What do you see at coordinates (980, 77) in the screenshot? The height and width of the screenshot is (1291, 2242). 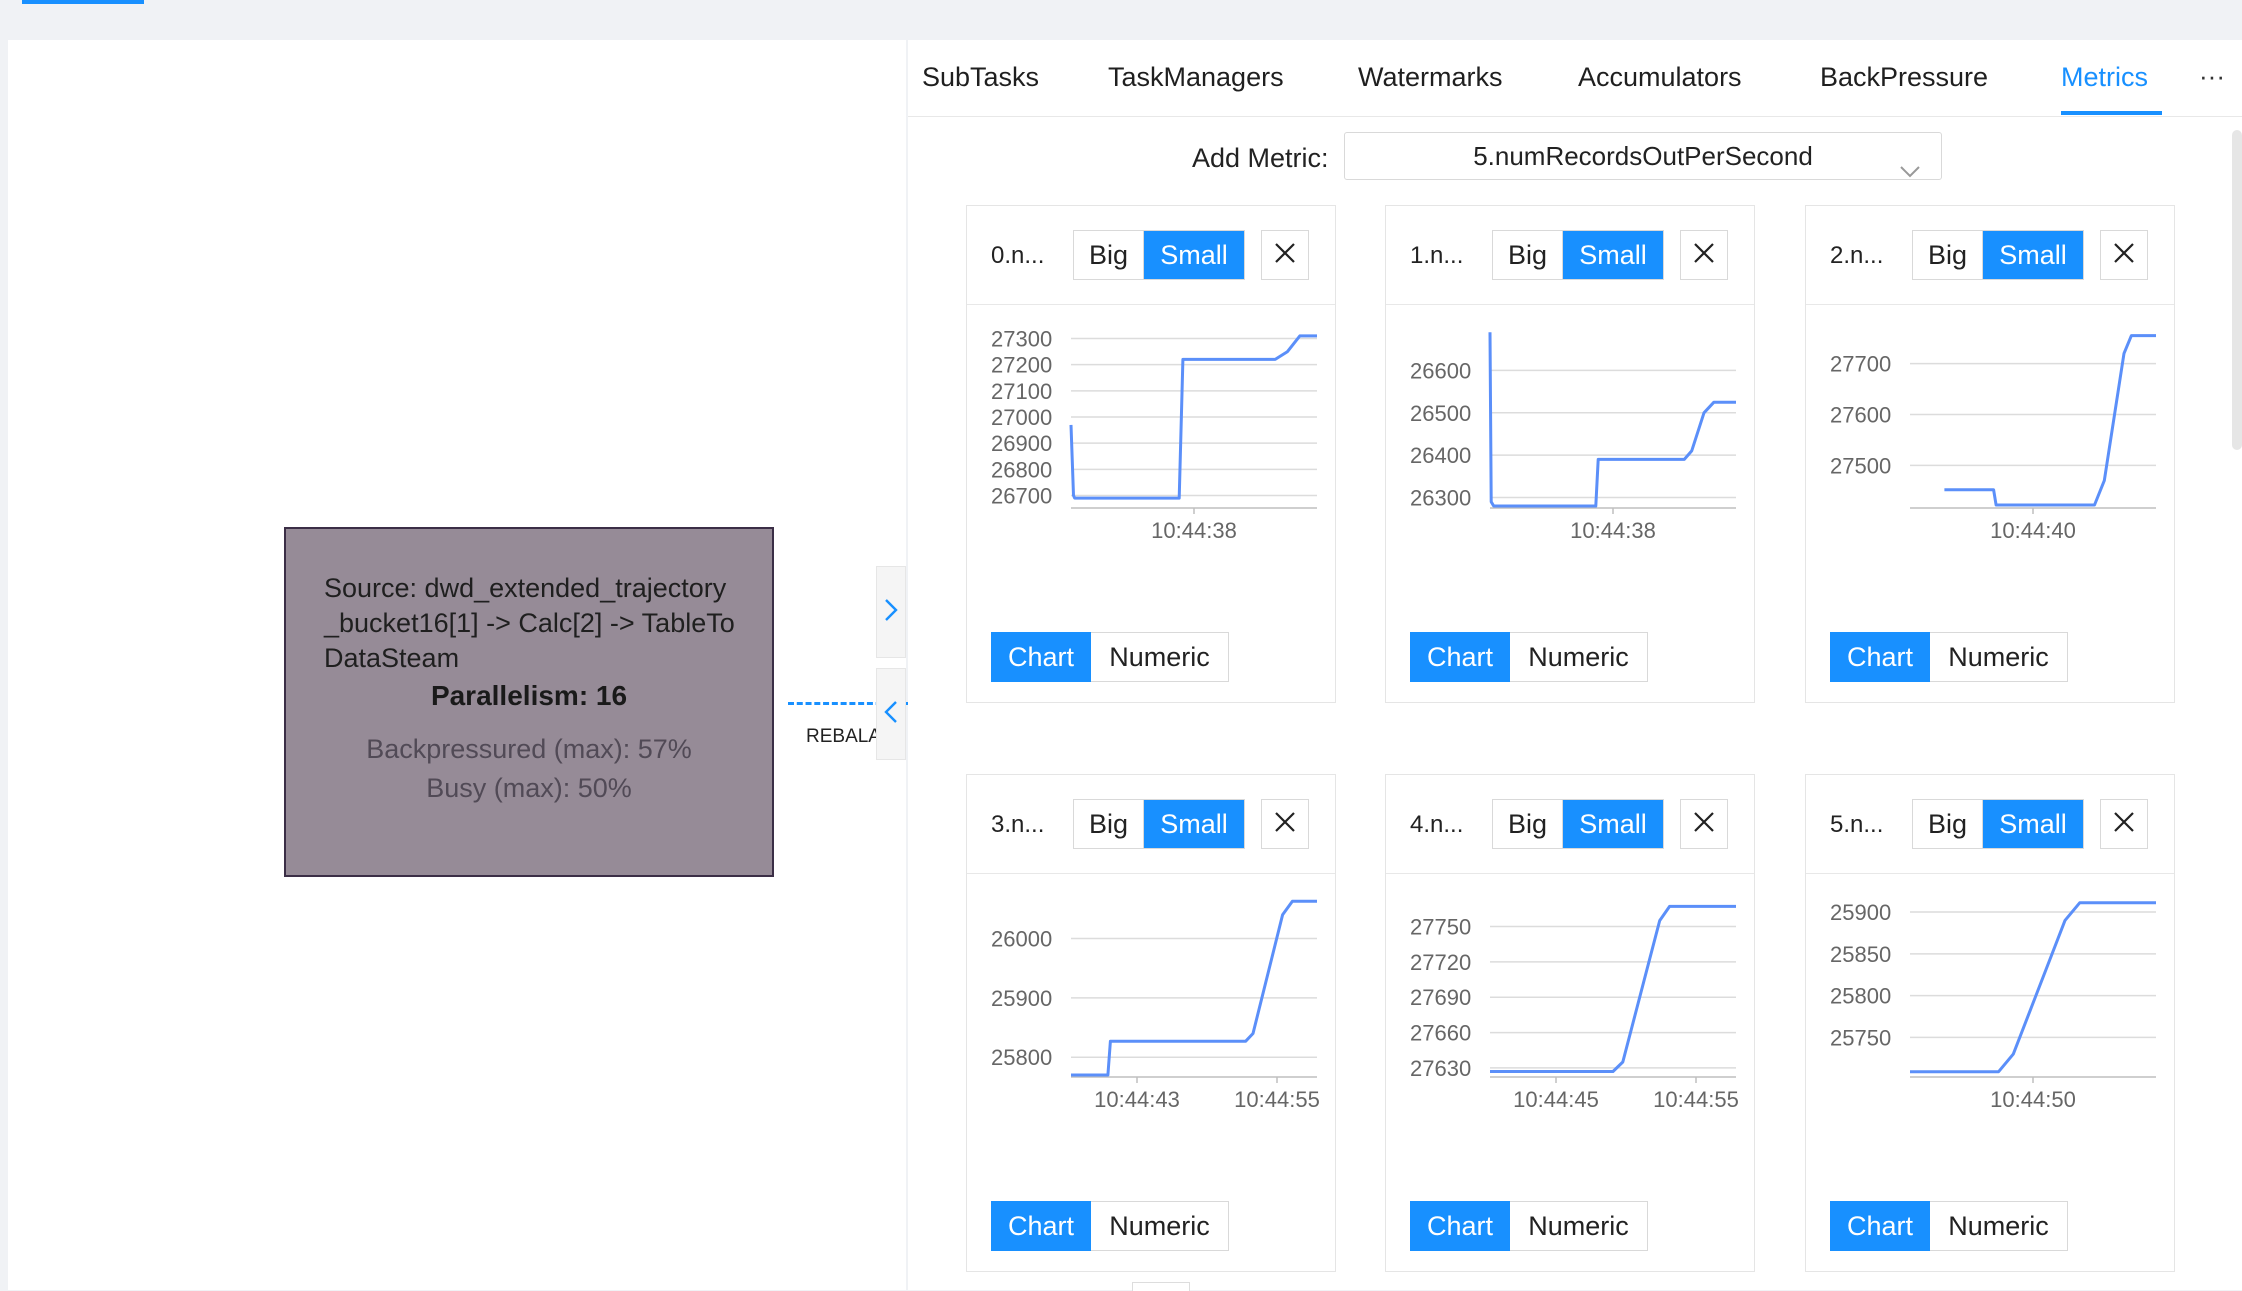 I see `tab-subtasks: SubTasks` at bounding box center [980, 77].